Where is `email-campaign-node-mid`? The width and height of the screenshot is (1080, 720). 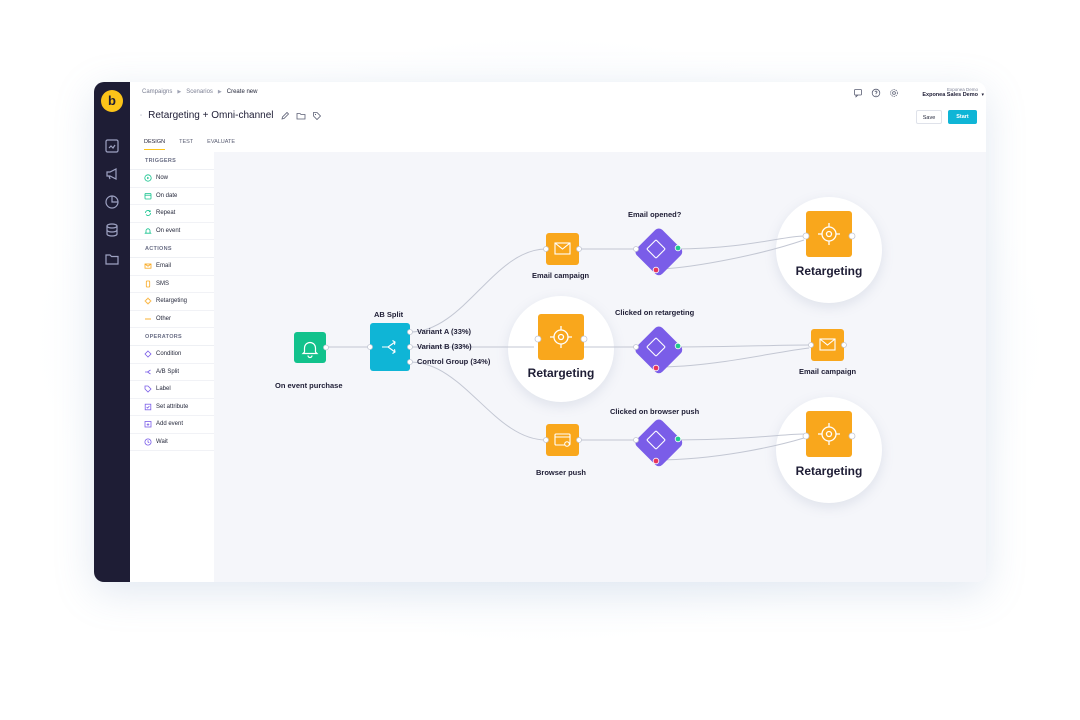 email-campaign-node-mid is located at coordinates (827, 345).